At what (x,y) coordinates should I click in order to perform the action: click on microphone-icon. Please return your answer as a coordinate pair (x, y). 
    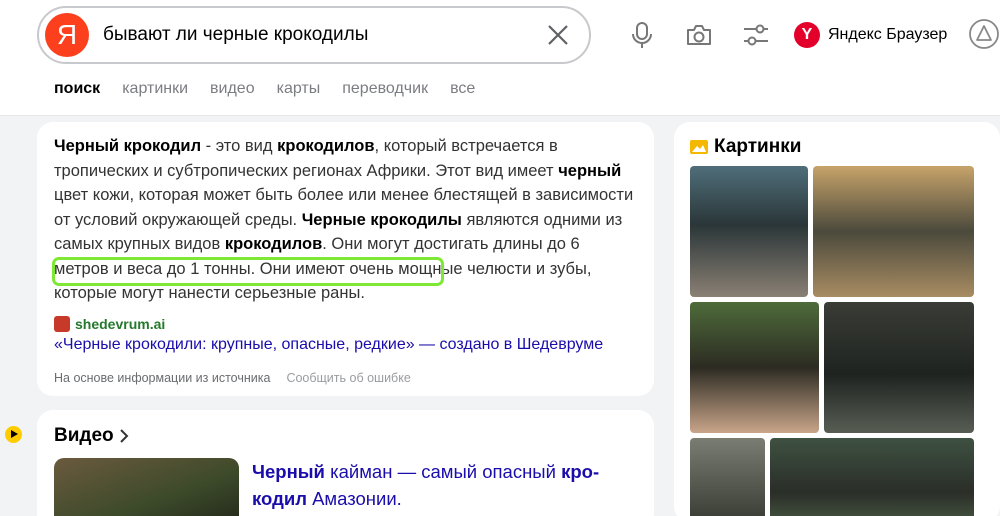
    Looking at the image, I should click on (642, 35).